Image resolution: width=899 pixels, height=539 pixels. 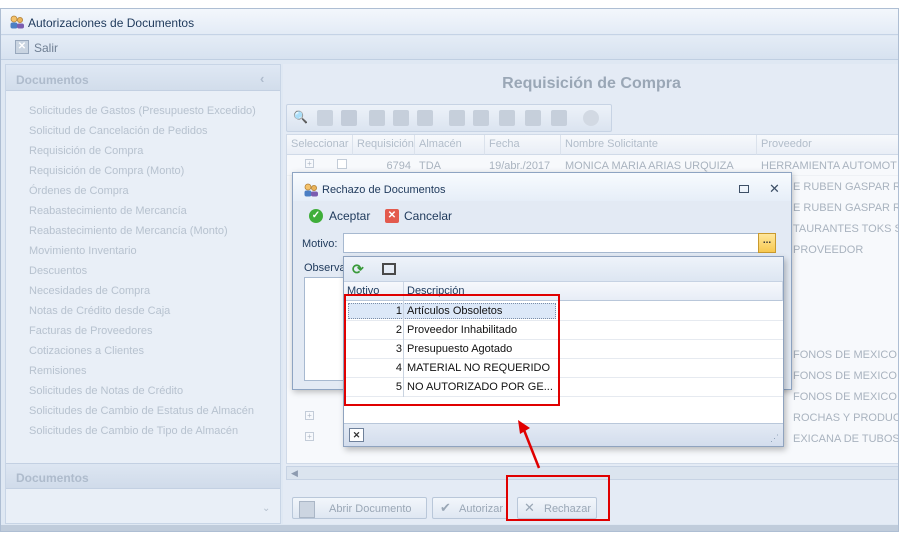 What do you see at coordinates (86, 151) in the screenshot?
I see `sidebar-item: Requisición de Compra` at bounding box center [86, 151].